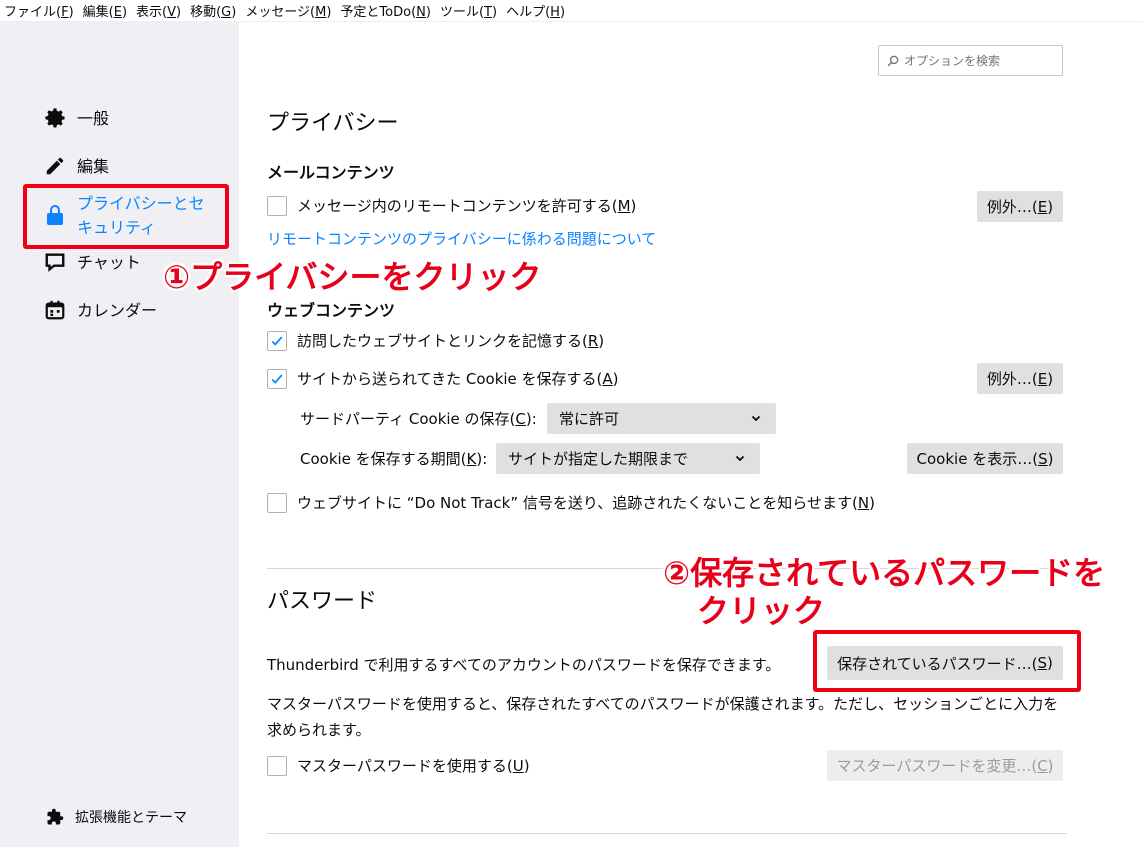 The image size is (1142, 847). I want to click on remote-content-privacy-link: リモートコンテンツのプライバシーに係わる問題について, so click(461, 238).